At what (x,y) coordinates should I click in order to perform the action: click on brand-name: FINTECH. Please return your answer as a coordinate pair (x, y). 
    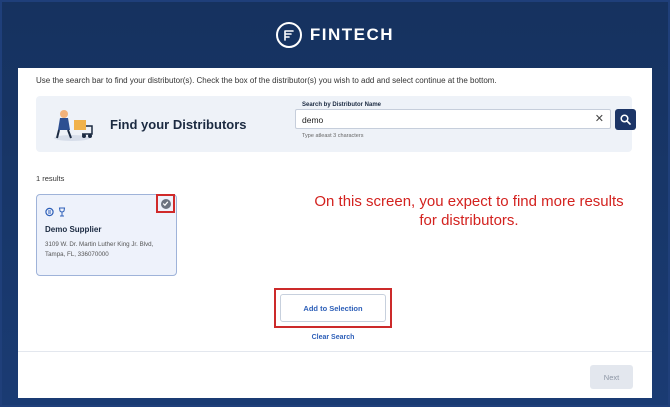
    Looking at the image, I should click on (352, 34).